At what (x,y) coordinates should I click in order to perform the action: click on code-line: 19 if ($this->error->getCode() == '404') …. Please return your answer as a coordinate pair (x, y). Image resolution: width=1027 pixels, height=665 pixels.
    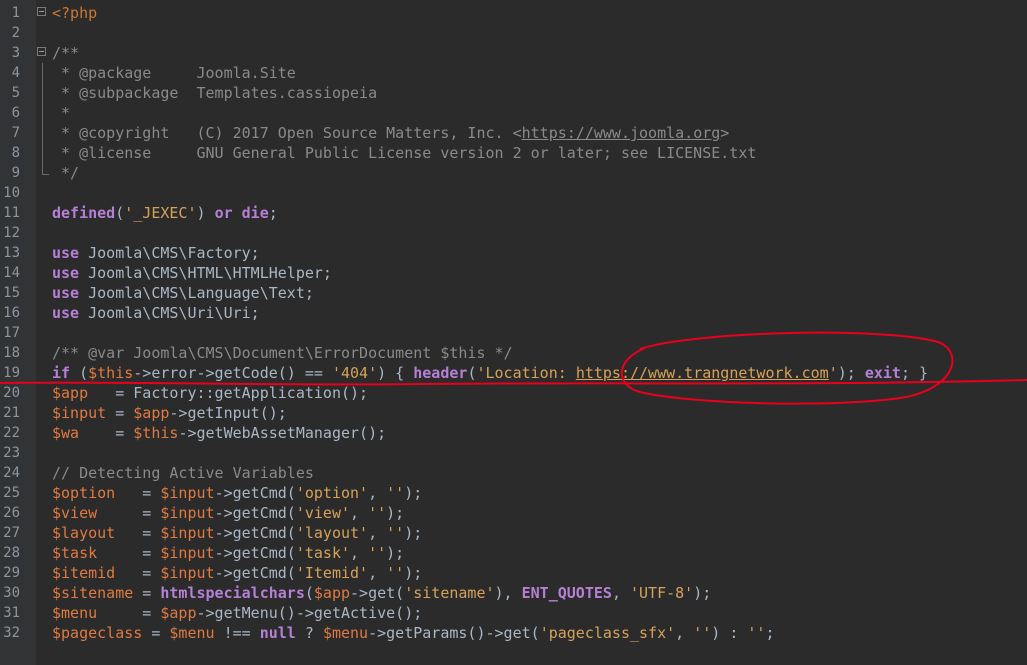
    Looking at the image, I should click on (513, 373).